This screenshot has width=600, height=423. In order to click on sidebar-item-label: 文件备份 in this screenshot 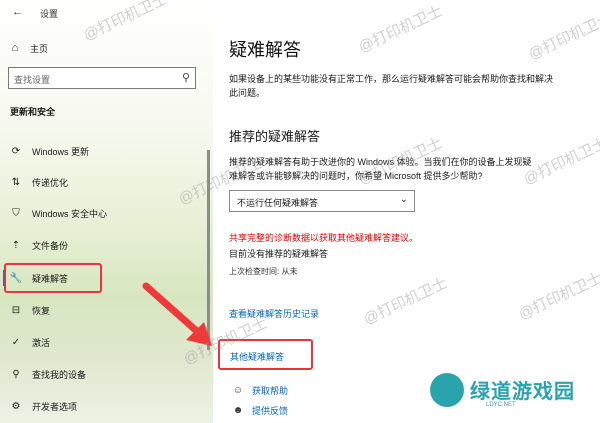, I will do `click(50, 245)`.